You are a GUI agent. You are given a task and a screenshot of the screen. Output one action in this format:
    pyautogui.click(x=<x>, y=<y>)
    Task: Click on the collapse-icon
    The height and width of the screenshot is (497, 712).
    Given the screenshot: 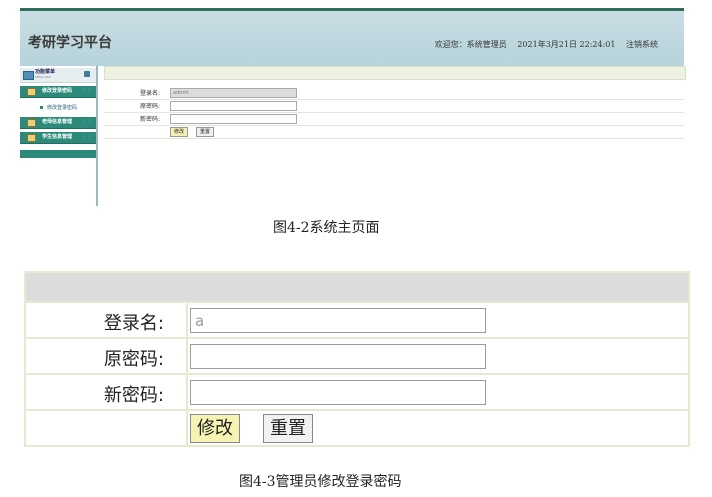 What is the action you would take?
    pyautogui.click(x=87, y=74)
    